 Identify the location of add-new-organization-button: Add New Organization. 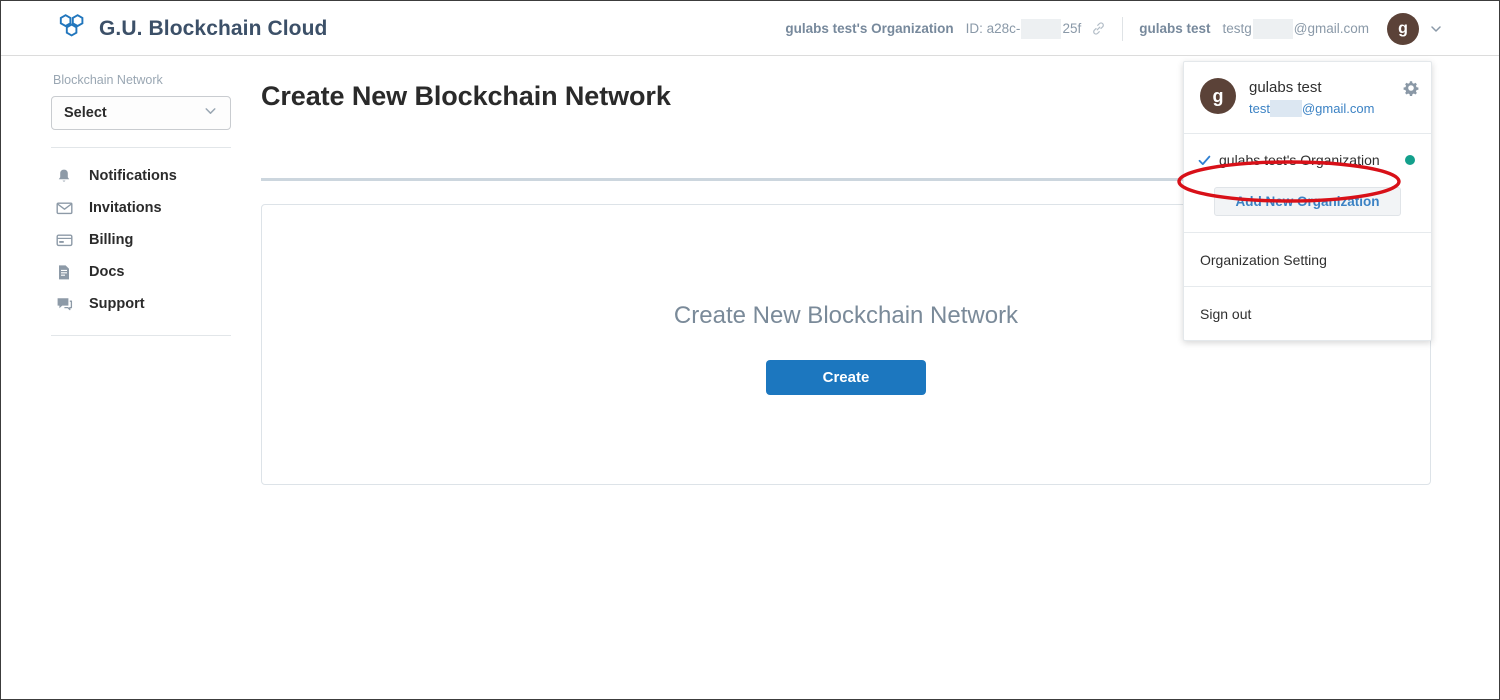
(1307, 201).